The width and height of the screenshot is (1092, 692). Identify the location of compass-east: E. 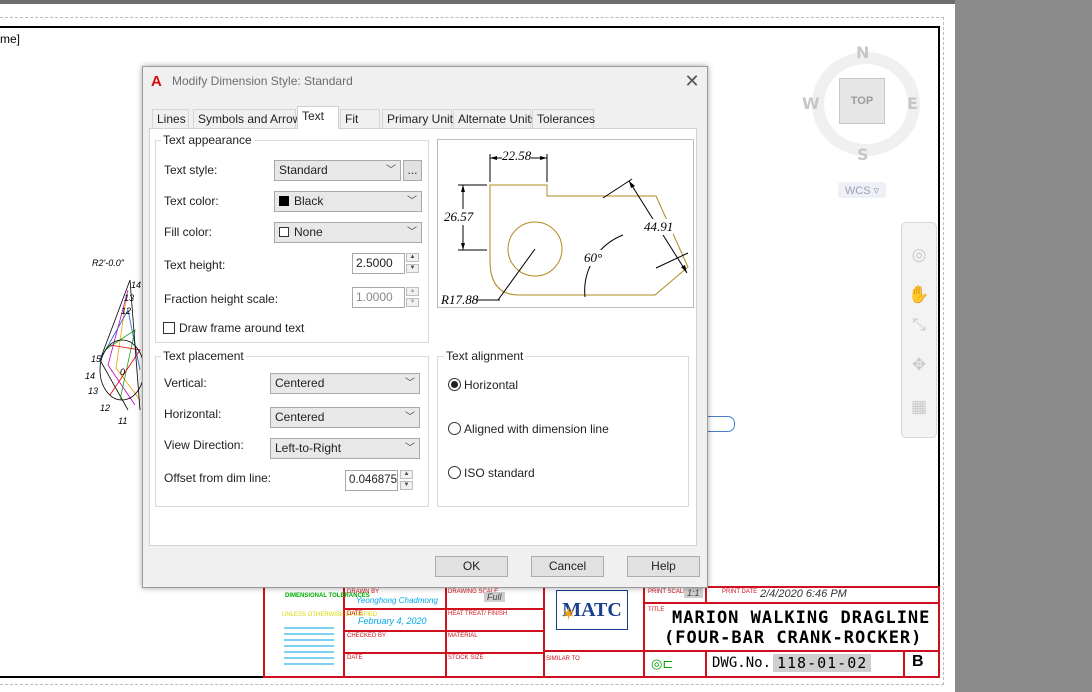
(912, 103).